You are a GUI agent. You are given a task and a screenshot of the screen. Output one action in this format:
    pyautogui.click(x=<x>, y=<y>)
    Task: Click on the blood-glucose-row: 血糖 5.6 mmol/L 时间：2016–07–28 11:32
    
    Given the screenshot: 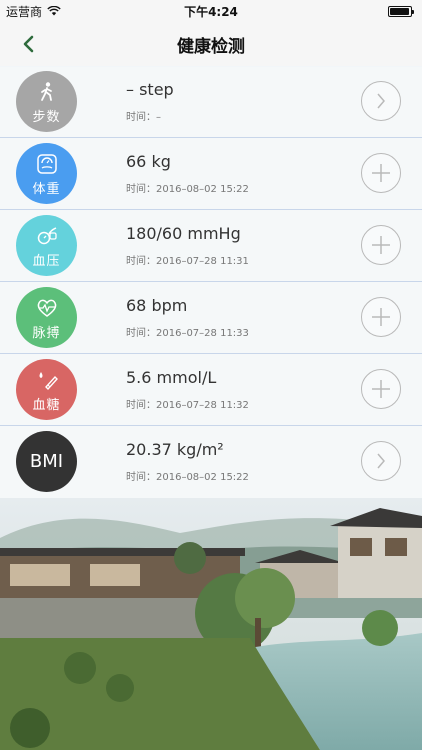 What is the action you would take?
    pyautogui.click(x=211, y=390)
    